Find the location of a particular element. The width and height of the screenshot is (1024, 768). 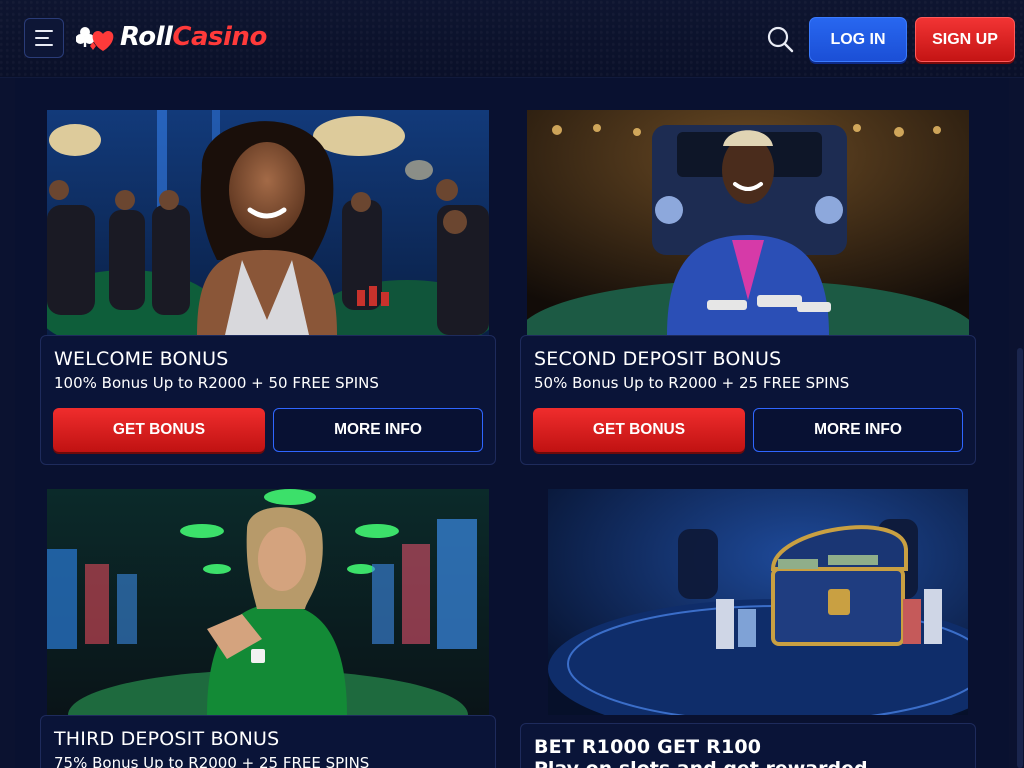

signup-button: SIGN UP is located at coordinates (965, 39).